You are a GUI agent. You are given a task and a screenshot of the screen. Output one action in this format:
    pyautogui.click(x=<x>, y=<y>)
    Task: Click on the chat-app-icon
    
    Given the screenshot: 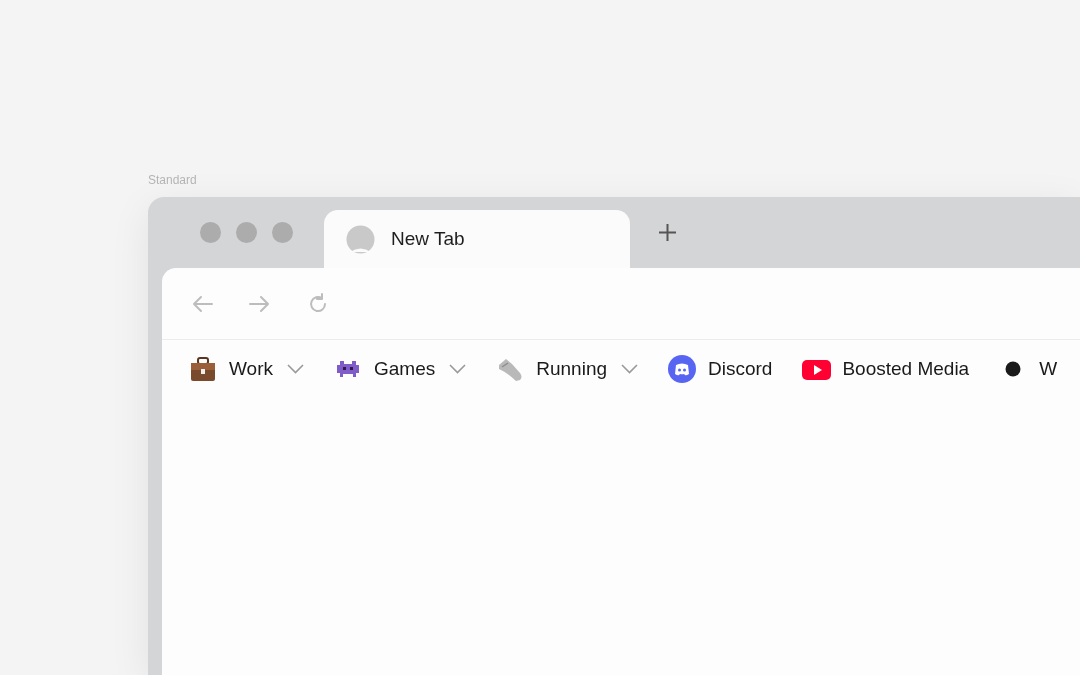 What is the action you would take?
    pyautogui.click(x=682, y=369)
    